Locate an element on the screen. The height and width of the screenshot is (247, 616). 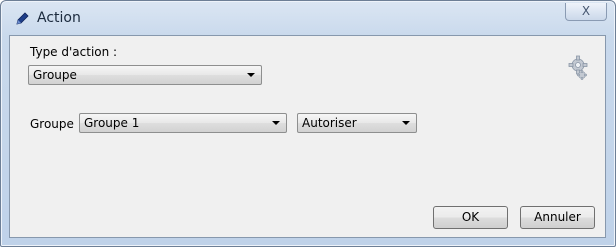
close-button: X is located at coordinates (586, 12).